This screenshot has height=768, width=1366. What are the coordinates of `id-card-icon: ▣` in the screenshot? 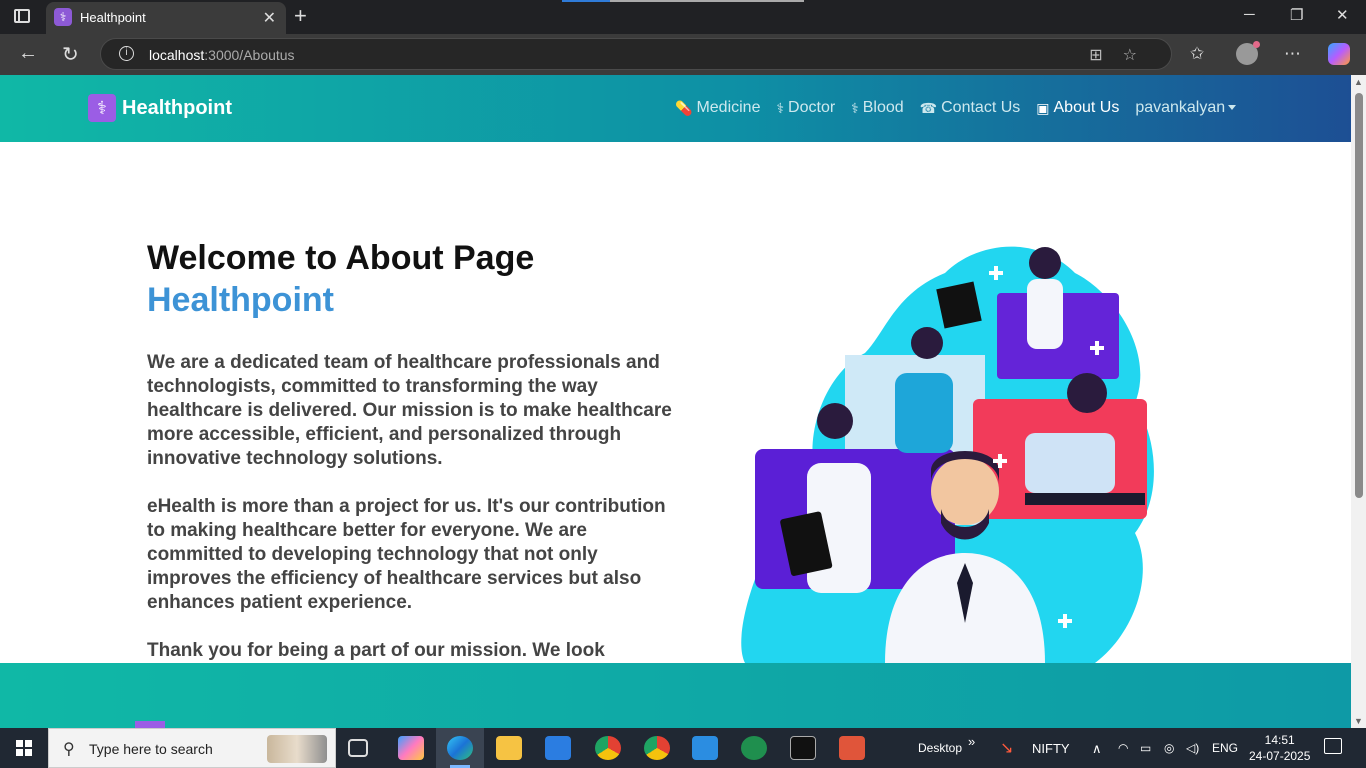 It's located at (1043, 107).